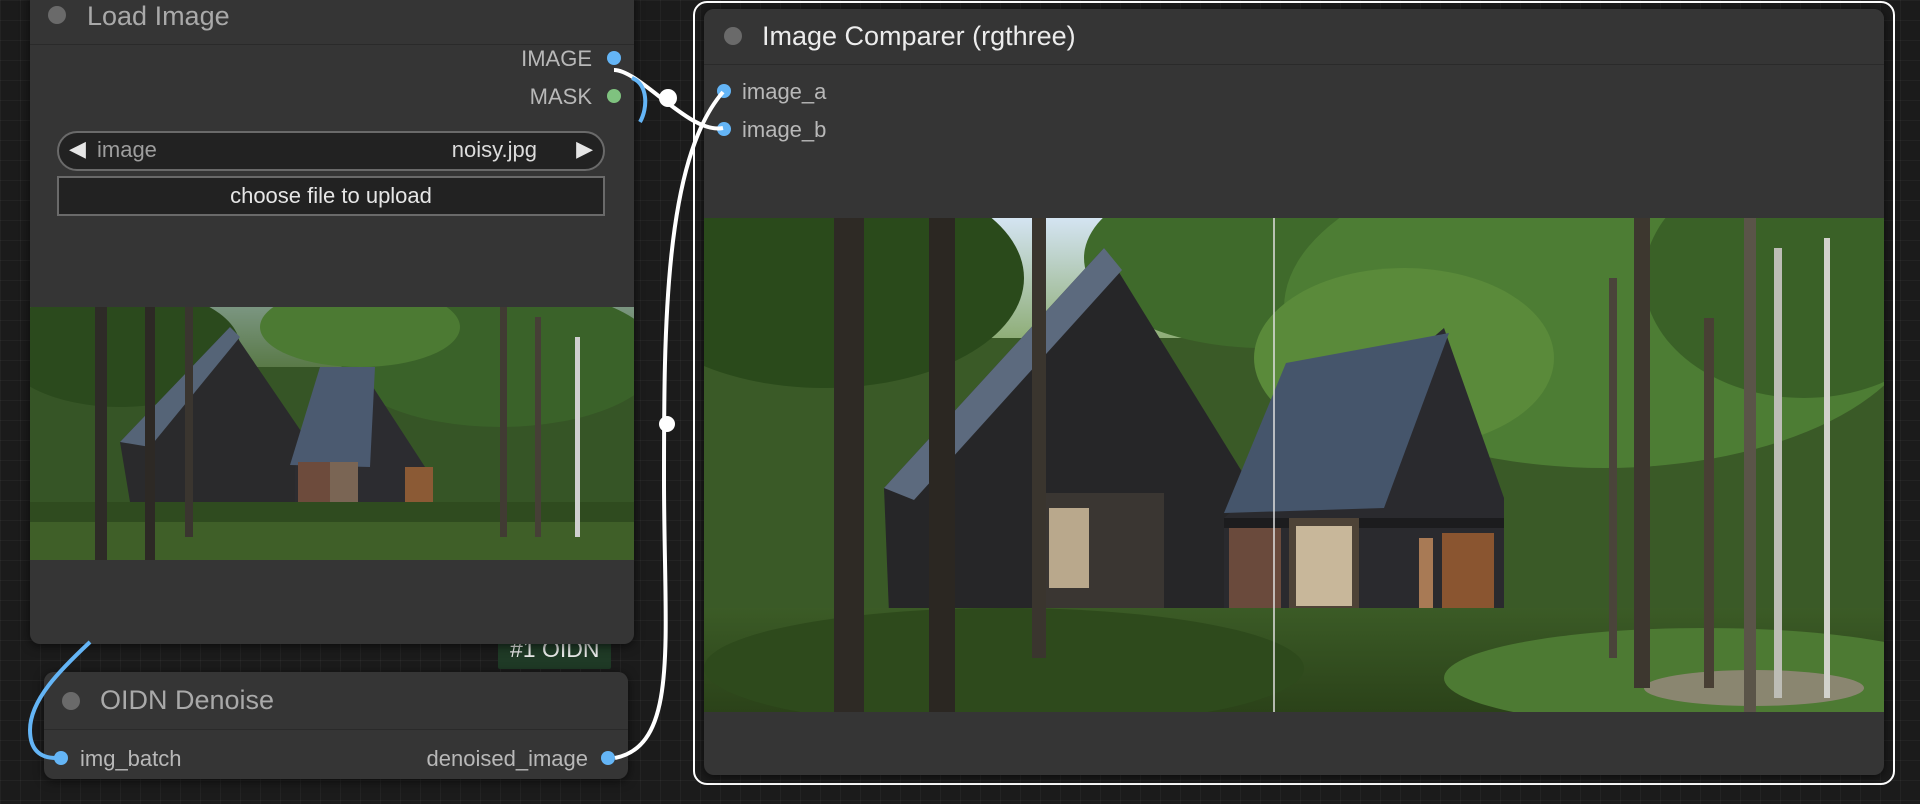 The image size is (1920, 804). I want to click on input-label-image-a: image_a, so click(784, 91).